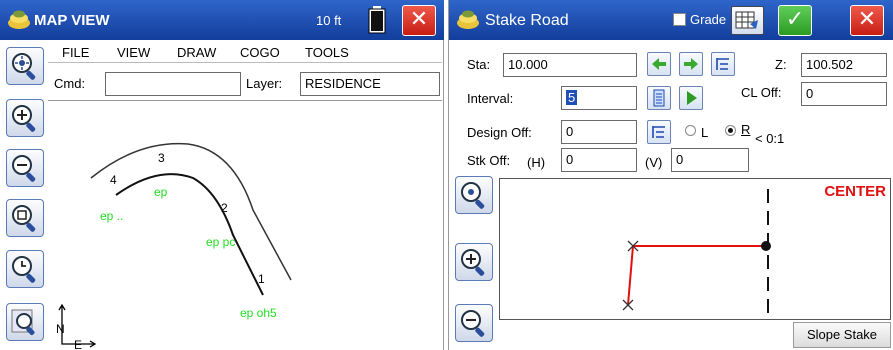 The width and height of the screenshot is (893, 350). I want to click on side-l-radio, so click(690, 130).